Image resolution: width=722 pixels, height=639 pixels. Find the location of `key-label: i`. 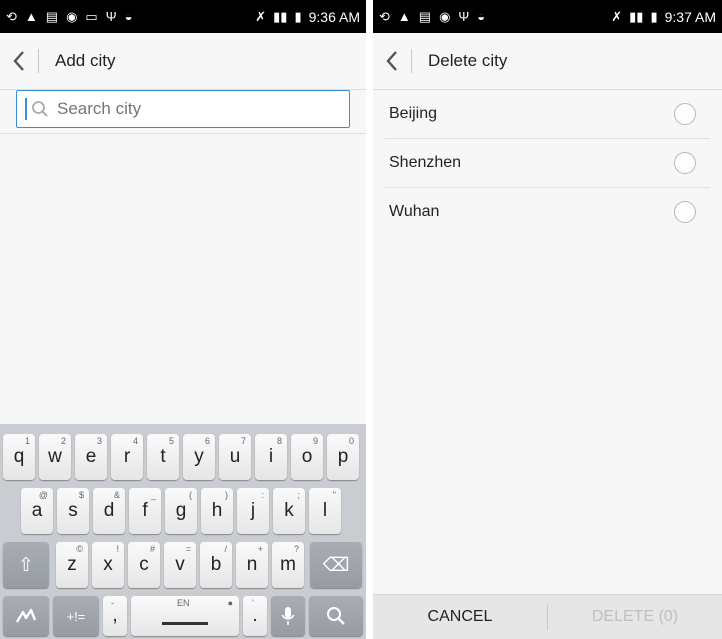

key-label: i is located at coordinates (271, 456).